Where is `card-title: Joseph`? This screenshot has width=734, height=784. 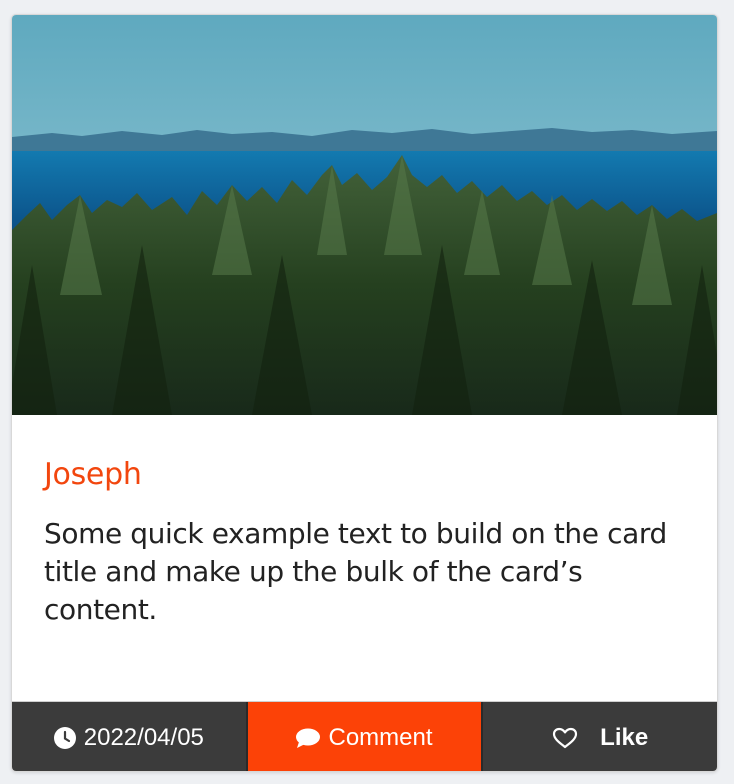
card-title: Joseph is located at coordinates (364, 475).